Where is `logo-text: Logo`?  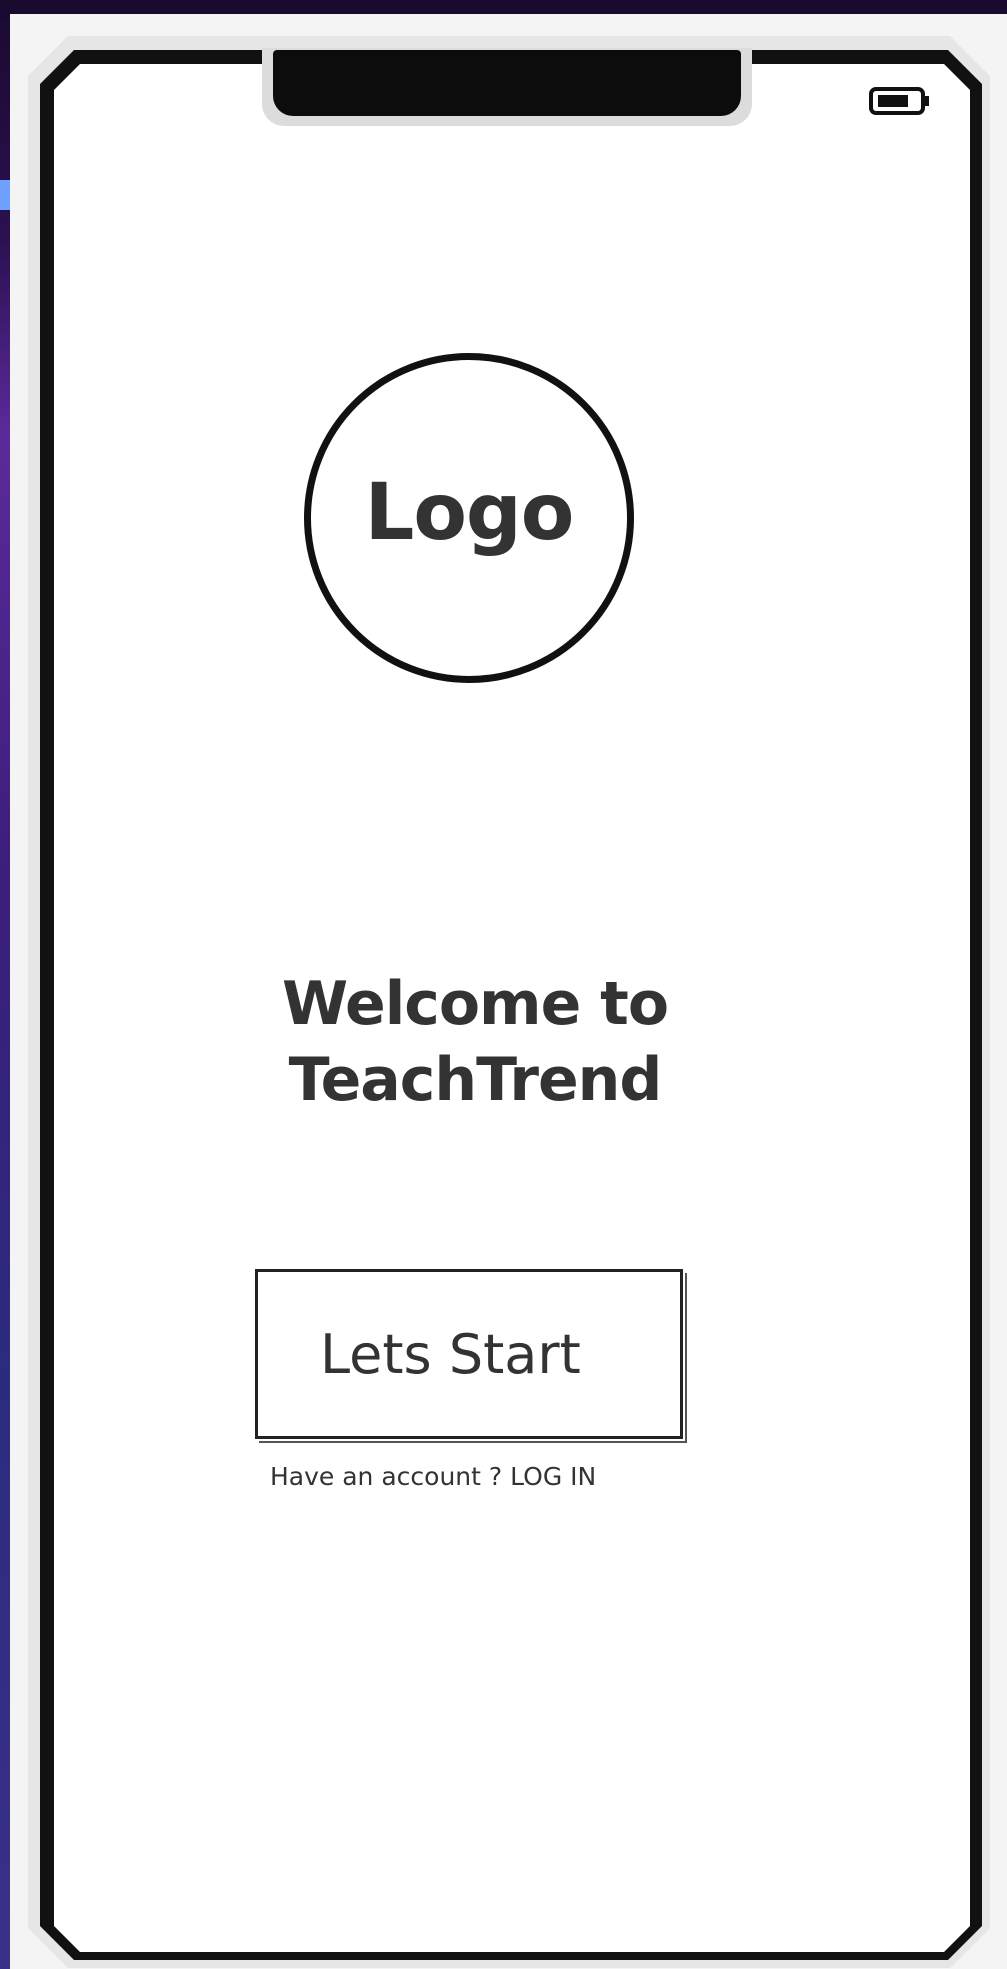 logo-text: Logo is located at coordinates (469, 513).